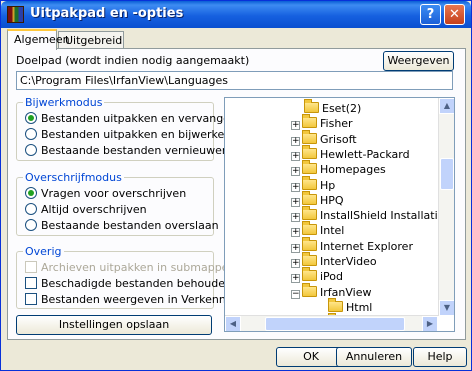 The image size is (472, 371). Describe the element at coordinates (387, 216) in the screenshot. I see `tree-item-label: InstallShield Installation Informati` at that location.